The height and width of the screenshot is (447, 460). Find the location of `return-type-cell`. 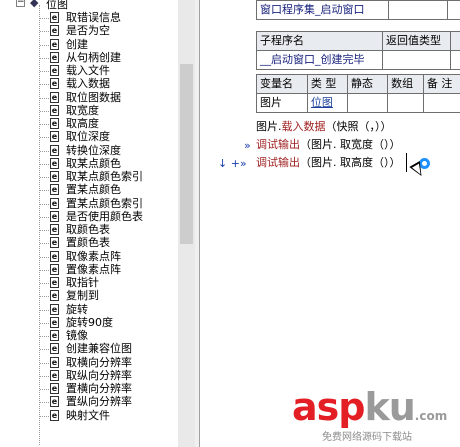

return-type-cell is located at coordinates (416, 60).